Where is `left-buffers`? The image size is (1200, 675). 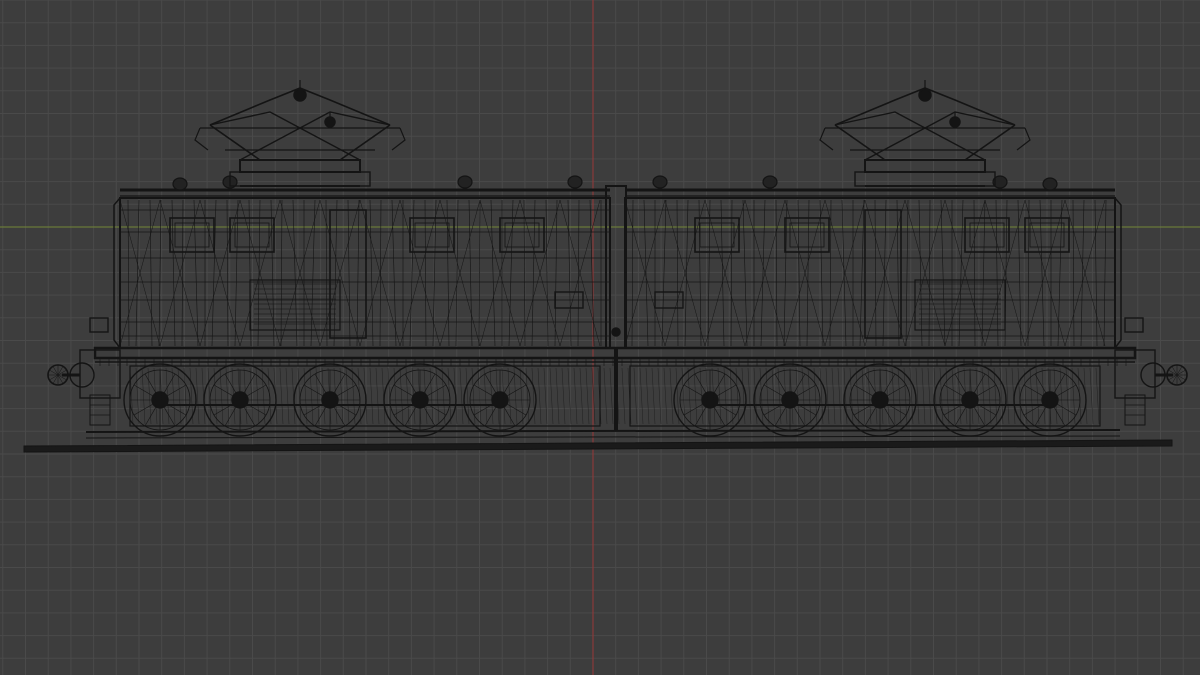
left-buffers is located at coordinates (84, 371).